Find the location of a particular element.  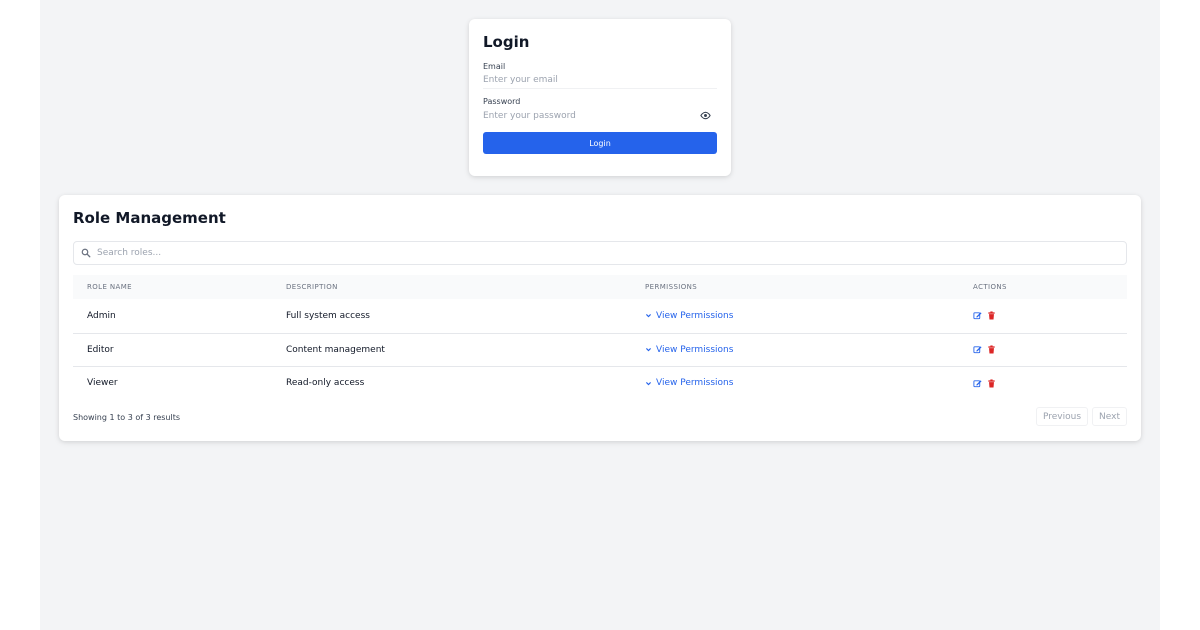

role-description: Full system access is located at coordinates (328, 315).